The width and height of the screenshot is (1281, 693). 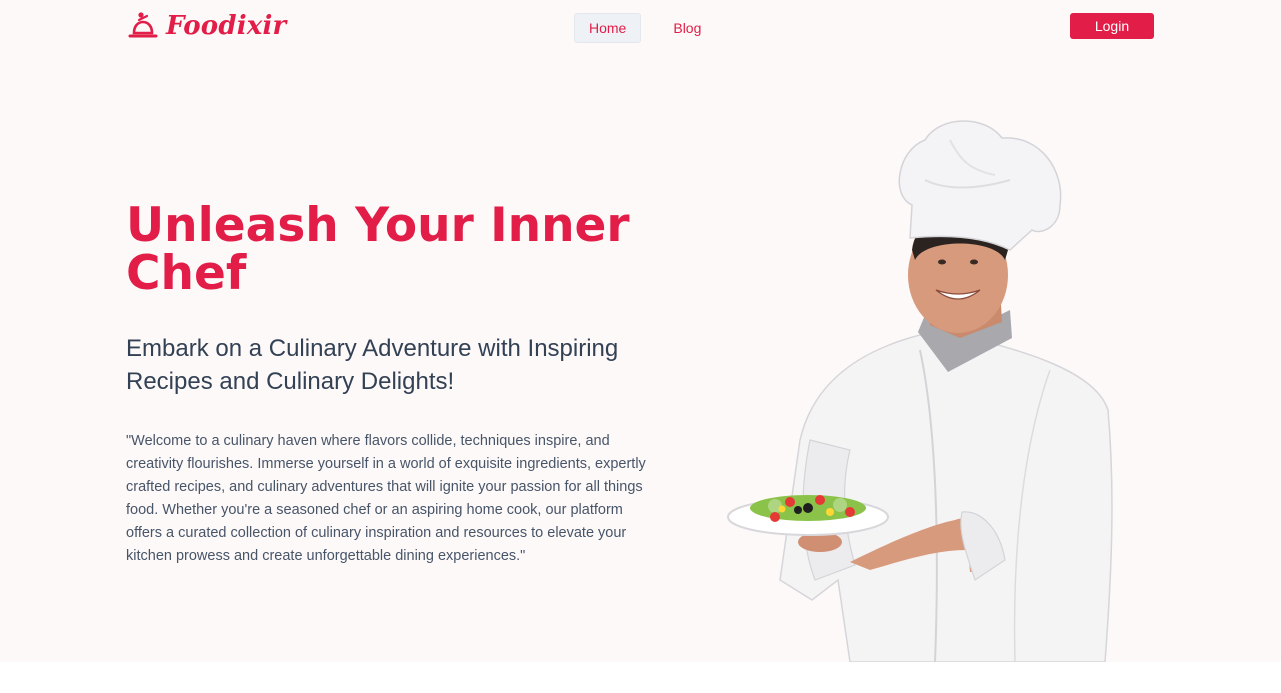 I want to click on hero-title: Unleash Your Inner Chef, so click(x=378, y=249).